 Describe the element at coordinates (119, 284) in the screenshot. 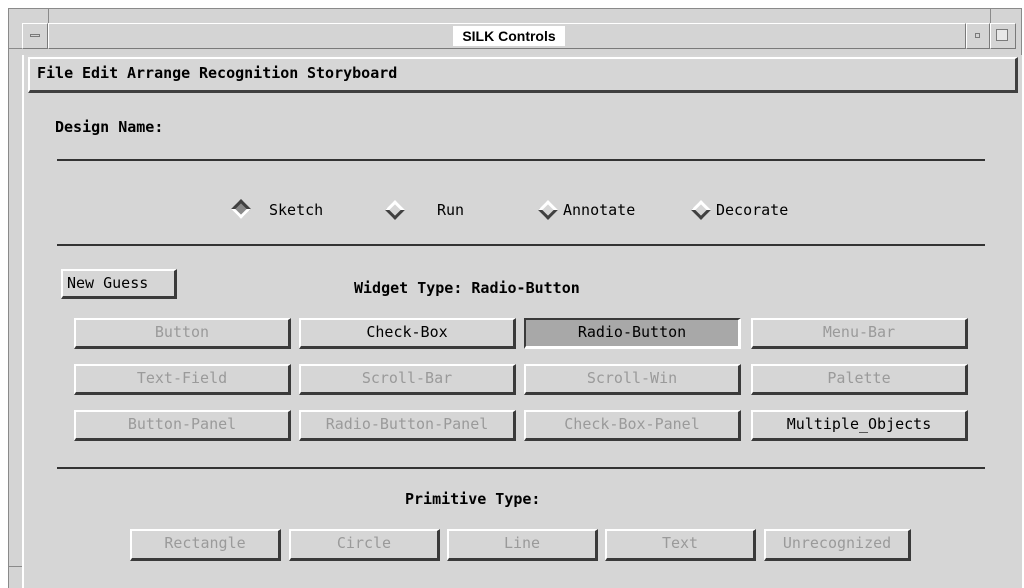

I see `new-guess-button: New Guess` at that location.